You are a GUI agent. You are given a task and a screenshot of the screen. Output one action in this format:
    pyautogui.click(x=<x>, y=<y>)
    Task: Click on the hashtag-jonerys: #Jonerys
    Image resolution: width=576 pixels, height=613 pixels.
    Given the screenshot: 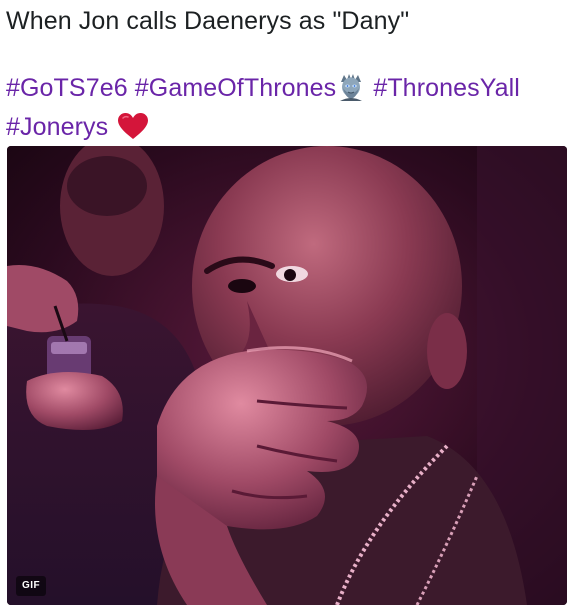 What is the action you would take?
    pyautogui.click(x=57, y=127)
    